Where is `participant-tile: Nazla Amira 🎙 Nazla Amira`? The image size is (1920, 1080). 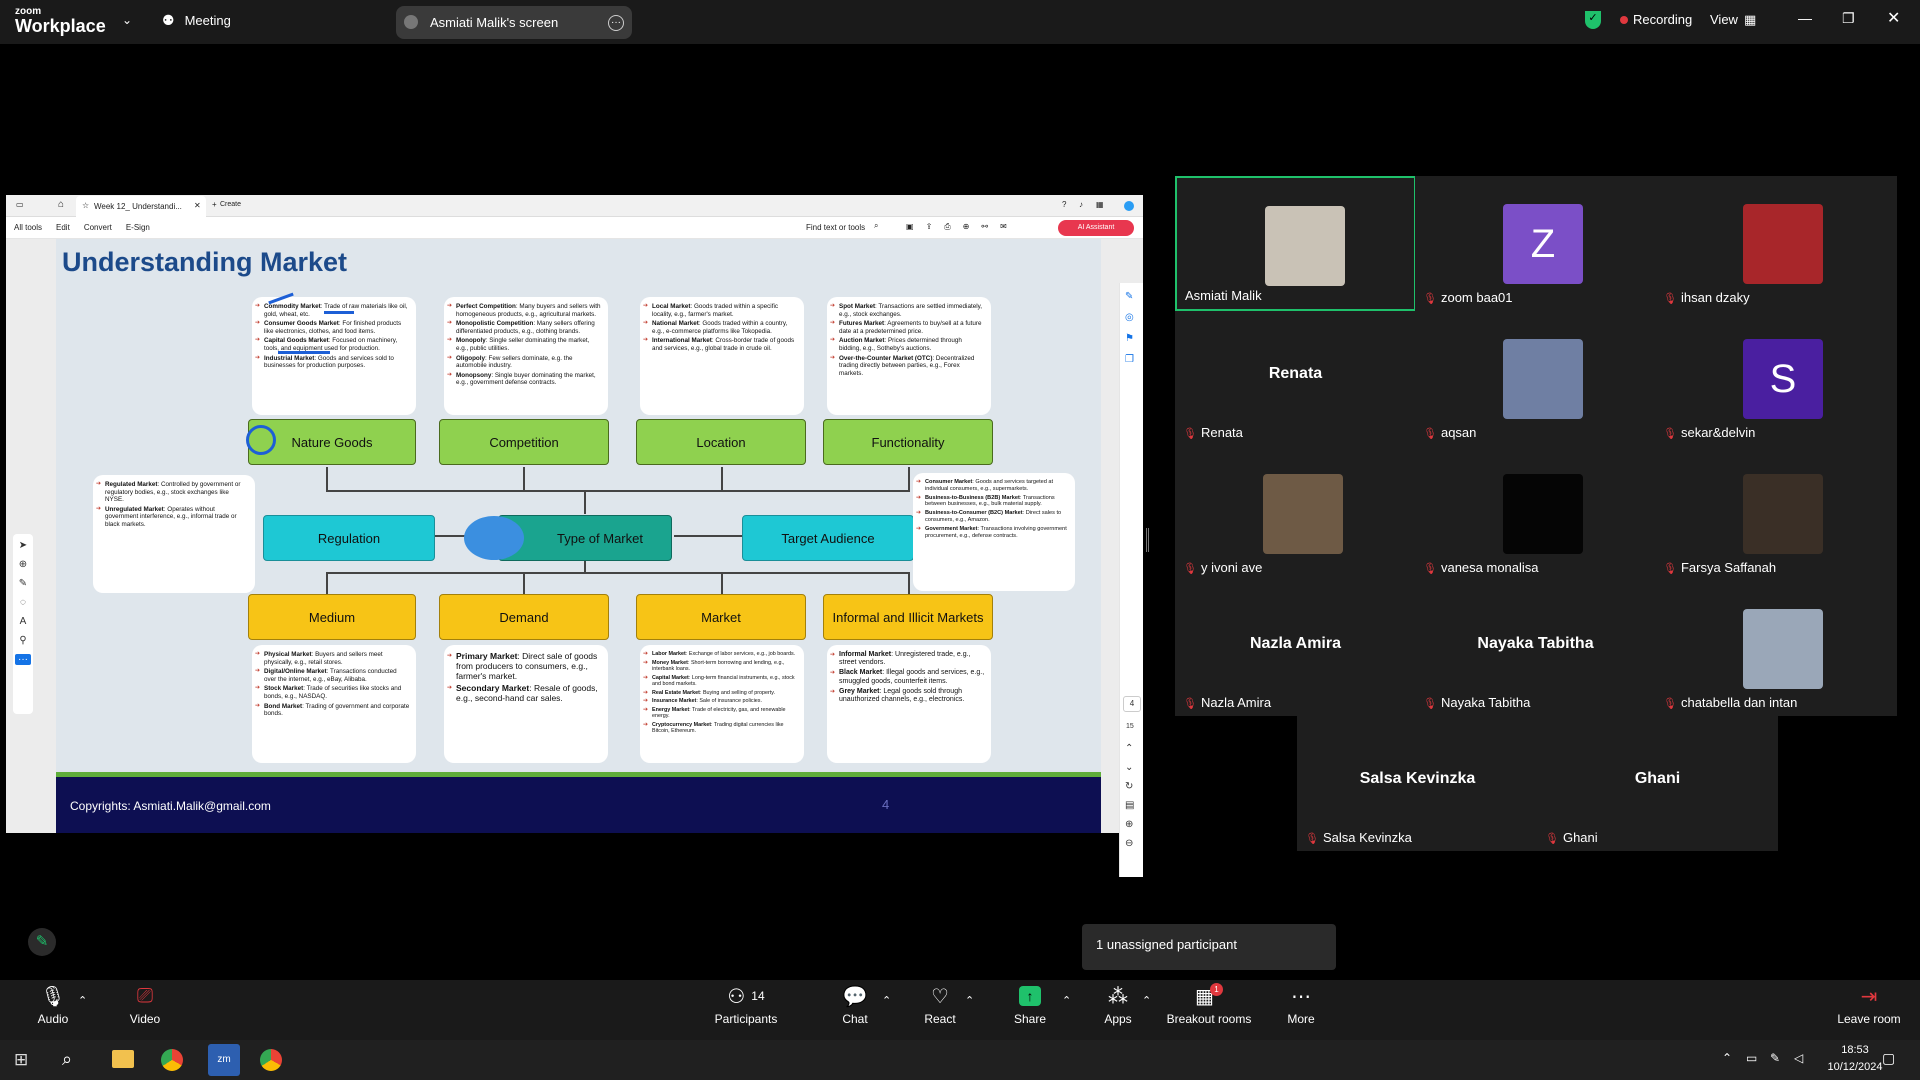
participant-tile: Nazla Amira 🎙 Nazla Amira is located at coordinates (1295, 648).